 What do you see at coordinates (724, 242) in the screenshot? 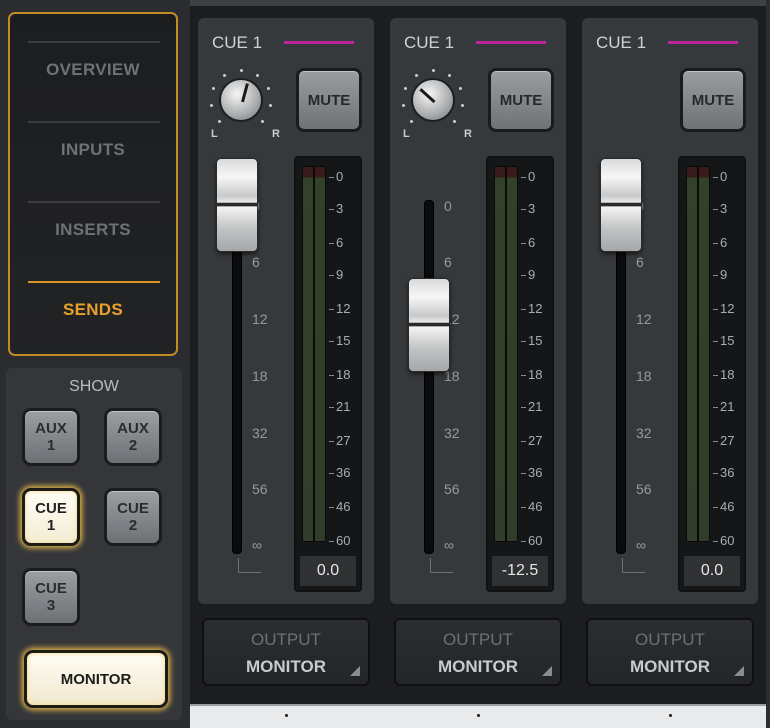
I see `meter-scale-label: 6` at bounding box center [724, 242].